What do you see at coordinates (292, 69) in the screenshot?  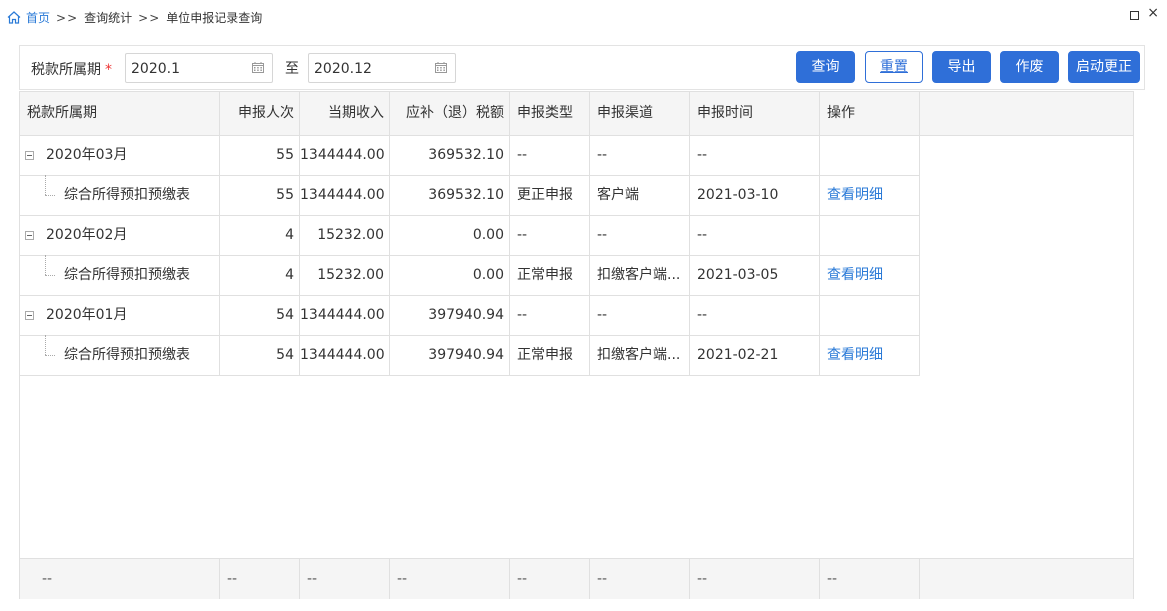 I see `to-label: 至` at bounding box center [292, 69].